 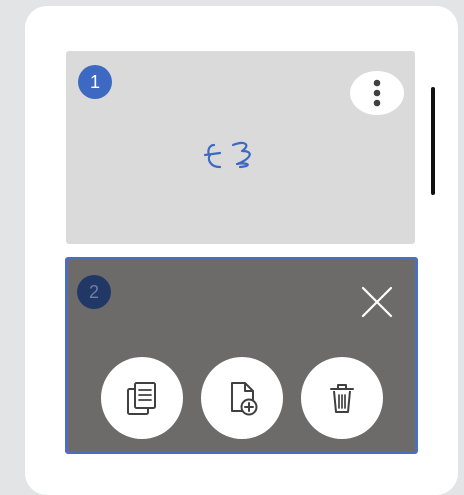 I want to click on copy-page-icon, so click(x=142, y=398).